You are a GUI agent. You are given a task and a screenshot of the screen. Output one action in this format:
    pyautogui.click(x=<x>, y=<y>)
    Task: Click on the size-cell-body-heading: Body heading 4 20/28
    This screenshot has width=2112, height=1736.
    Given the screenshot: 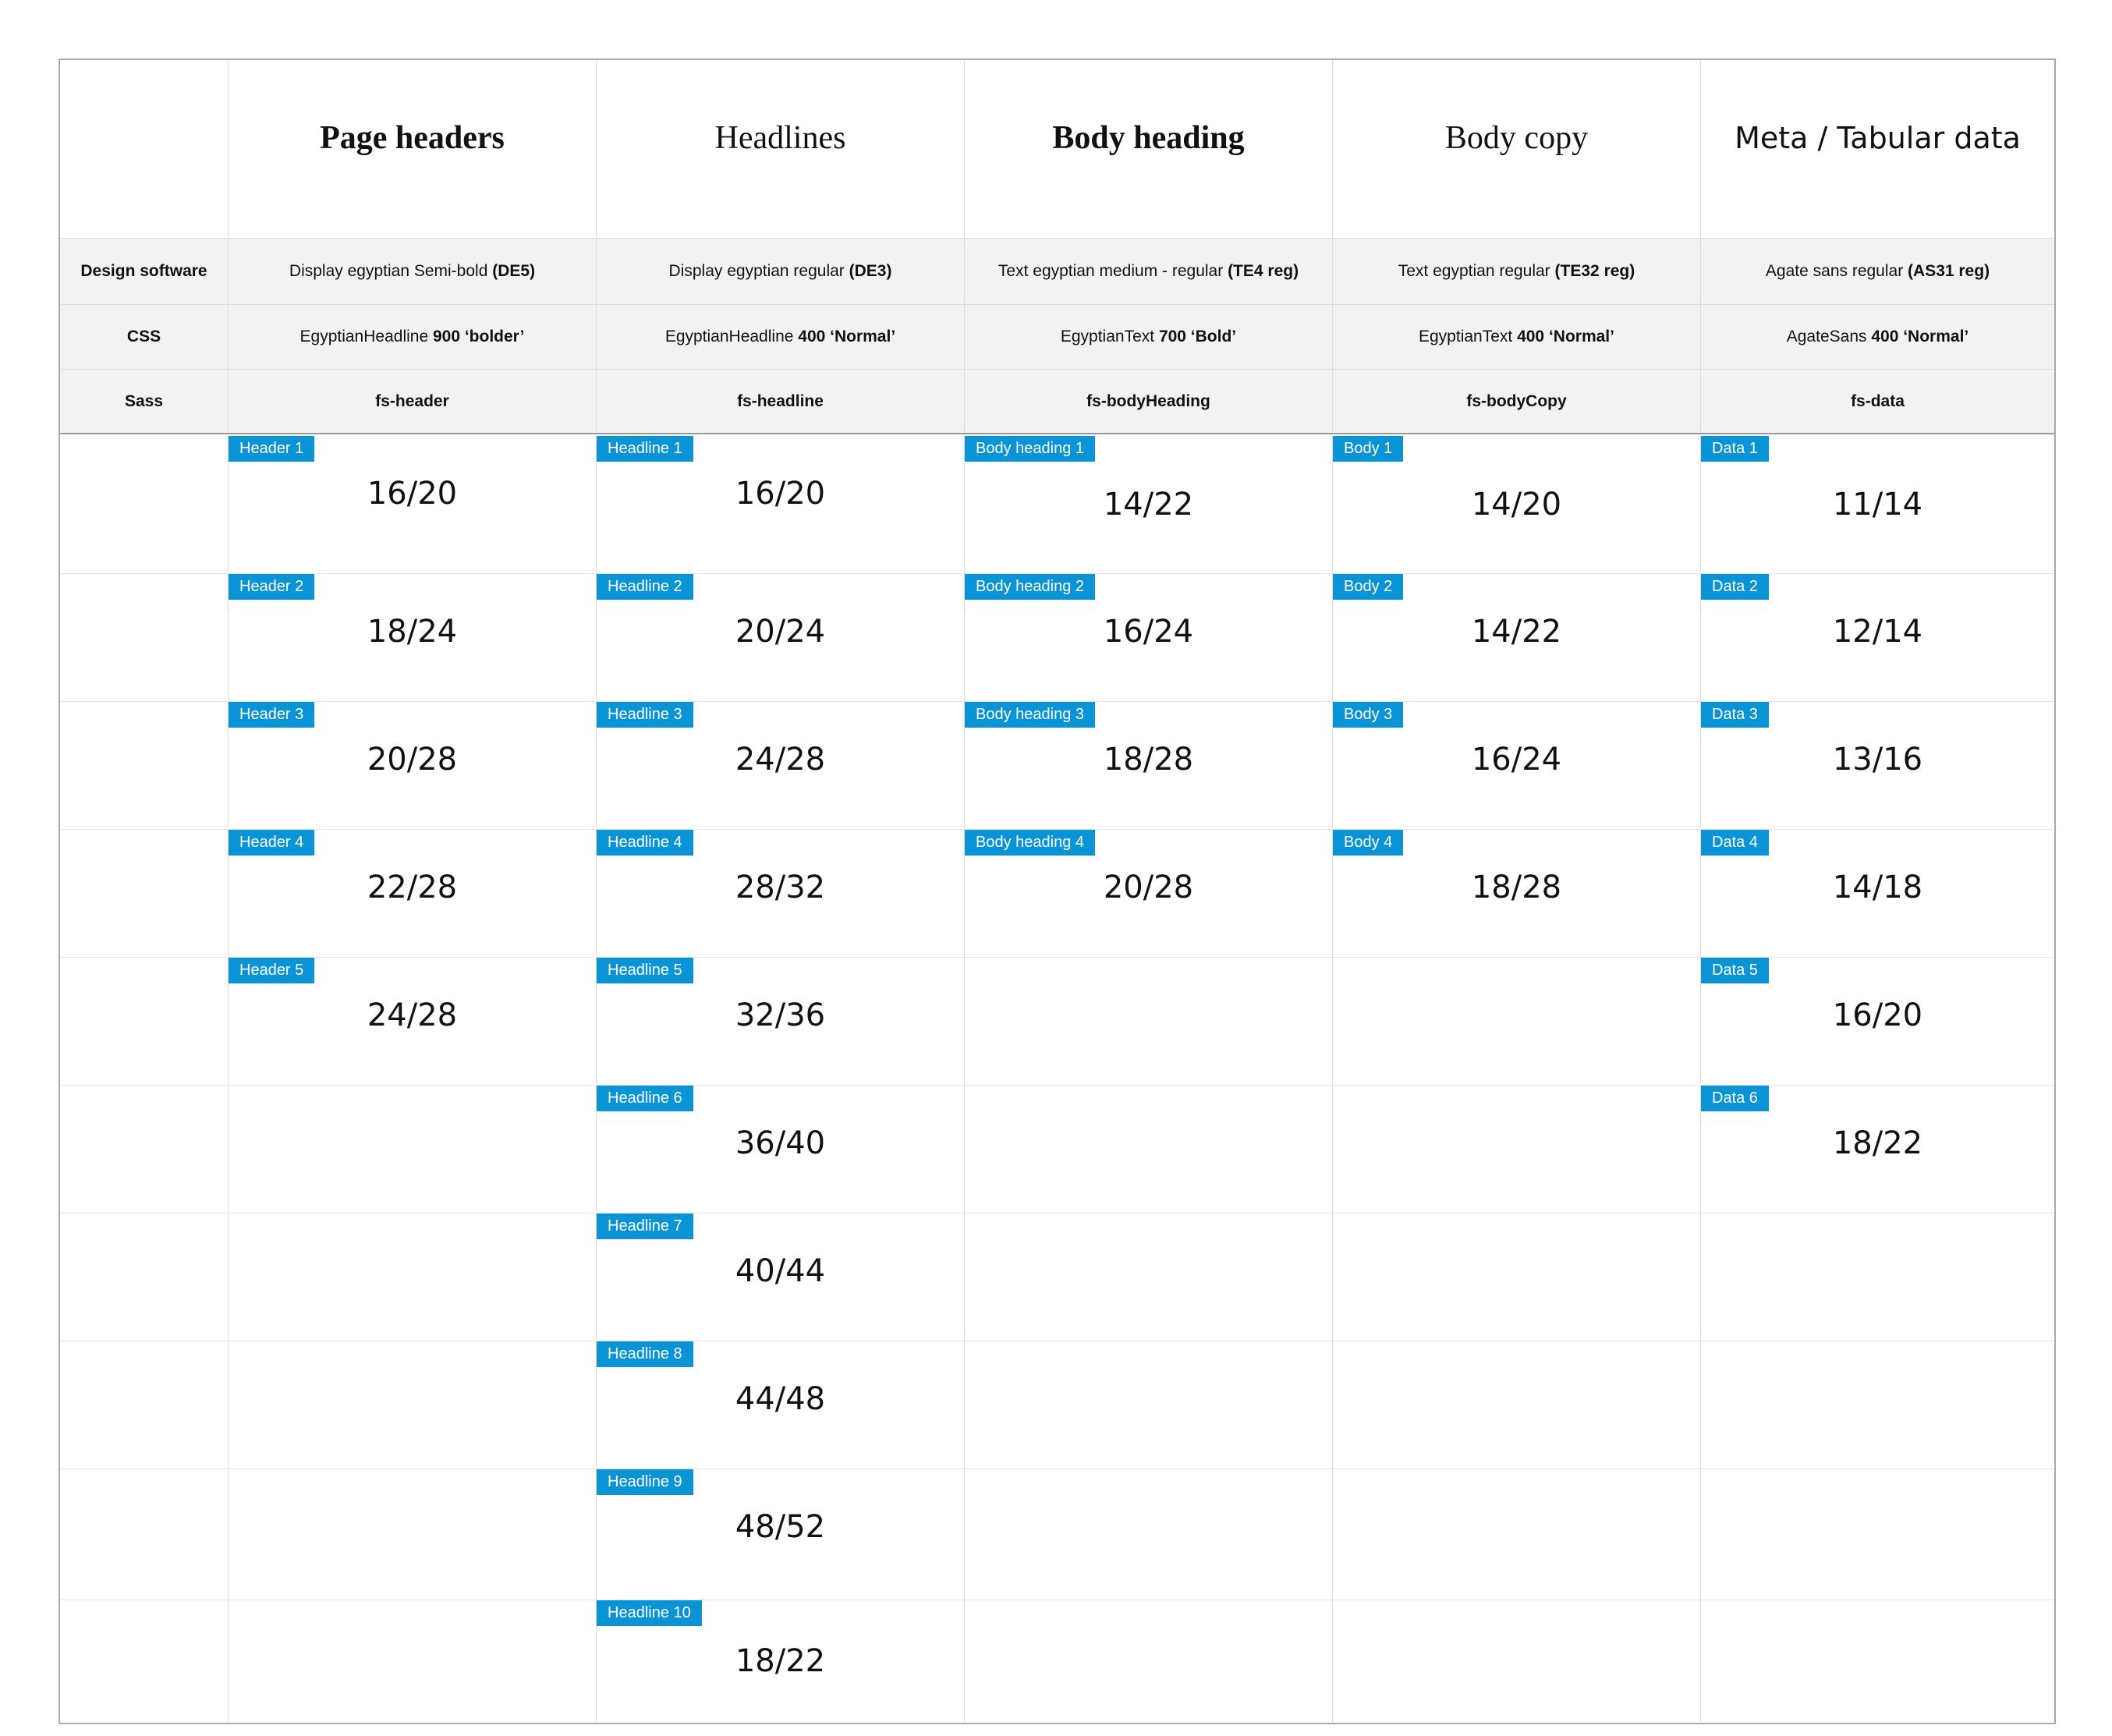 What is the action you would take?
    pyautogui.click(x=1148, y=893)
    